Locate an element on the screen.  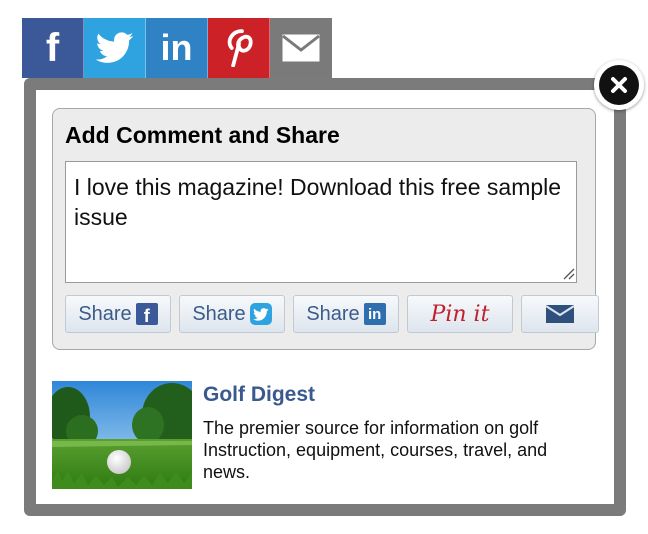
twitter-share-button is located at coordinates (115, 48).